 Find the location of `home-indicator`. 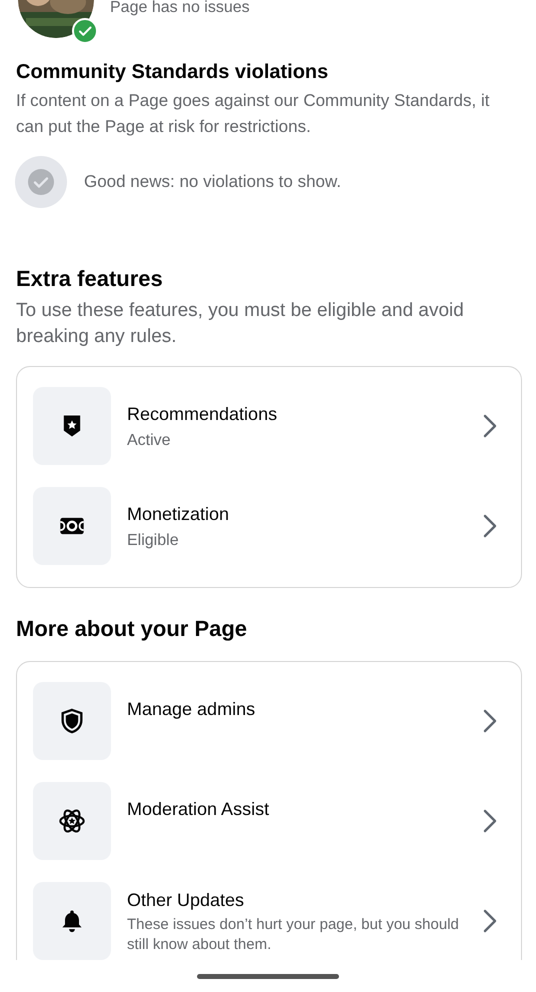

home-indicator is located at coordinates (268, 976).